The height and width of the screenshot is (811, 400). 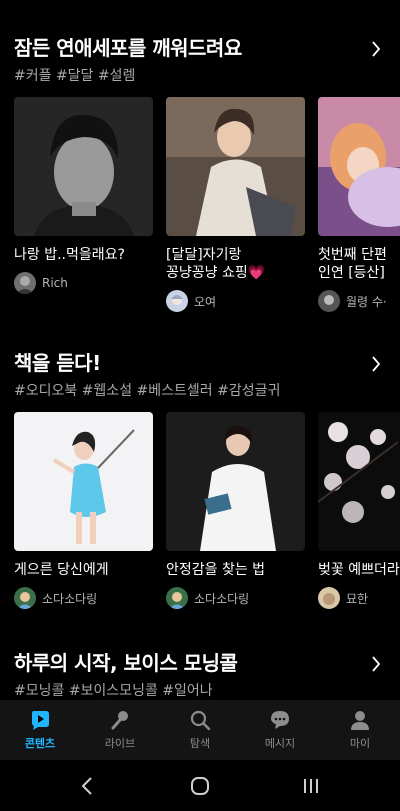 What do you see at coordinates (200, 743) in the screenshot?
I see `tab-label: 탐색` at bounding box center [200, 743].